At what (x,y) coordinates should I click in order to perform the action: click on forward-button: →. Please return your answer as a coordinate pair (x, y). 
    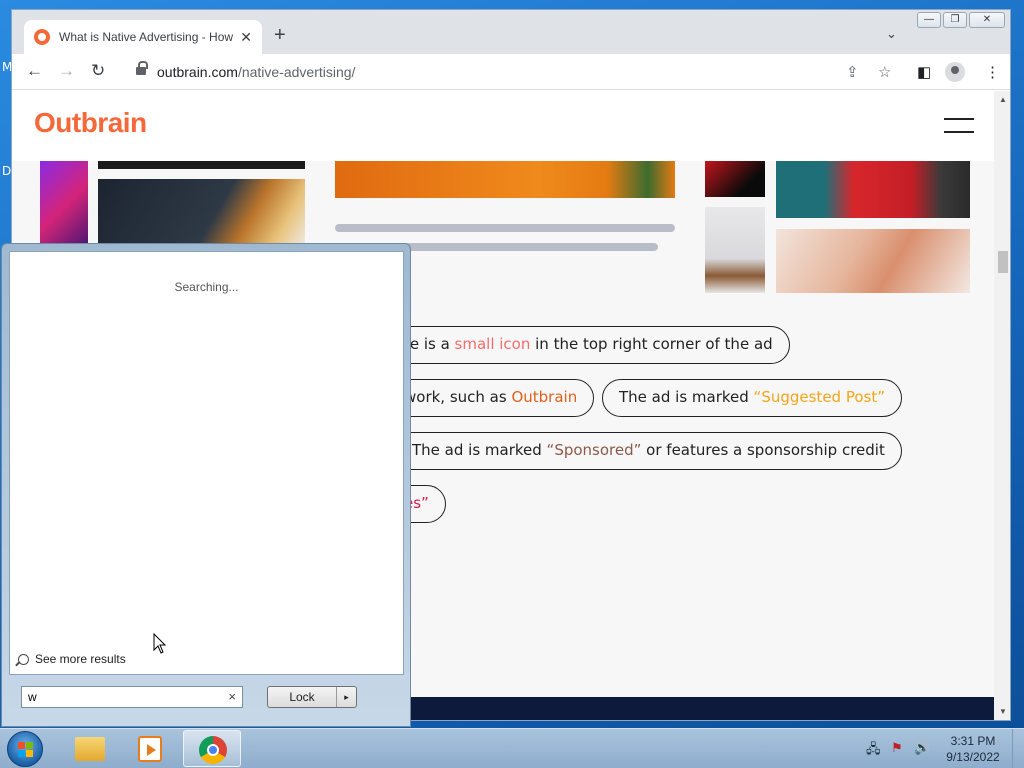
    Looking at the image, I should click on (66, 71).